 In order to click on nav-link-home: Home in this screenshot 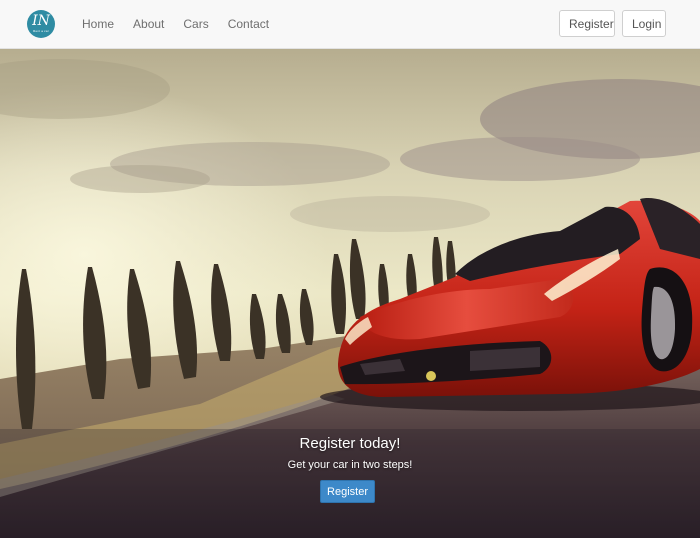, I will do `click(98, 24)`.